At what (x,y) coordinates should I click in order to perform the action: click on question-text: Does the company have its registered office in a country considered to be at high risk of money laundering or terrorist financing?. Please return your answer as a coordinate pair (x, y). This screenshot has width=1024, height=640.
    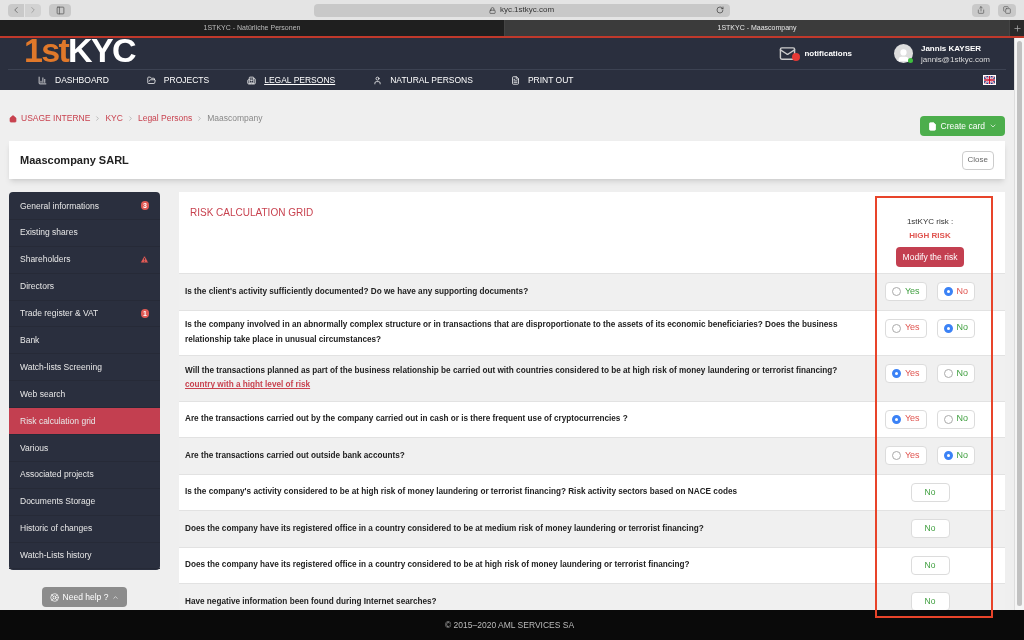
    Looking at the image, I should click on (438, 565).